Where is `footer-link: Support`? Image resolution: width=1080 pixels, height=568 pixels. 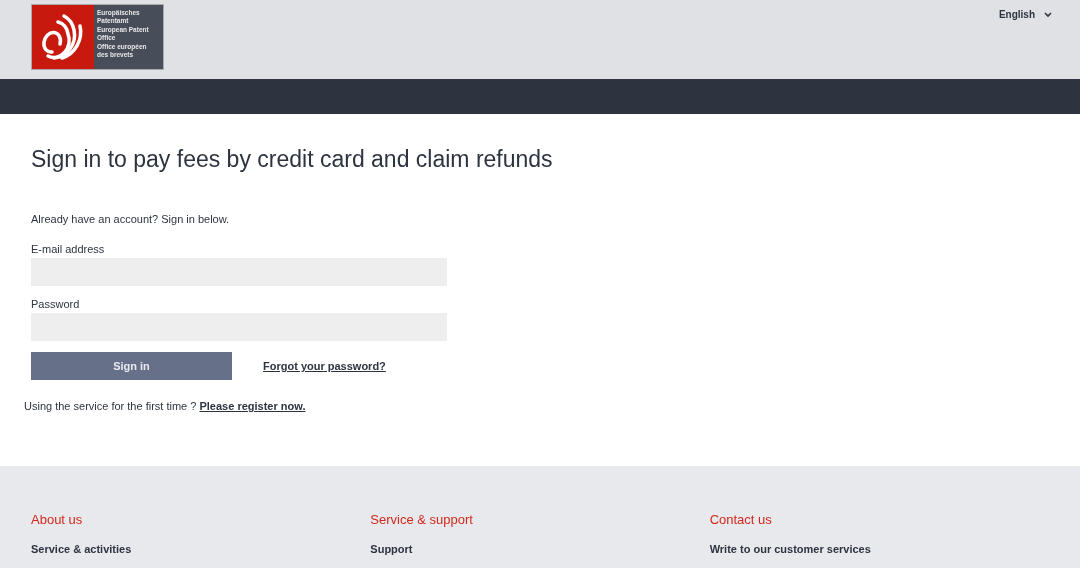
footer-link: Support is located at coordinates (391, 549).